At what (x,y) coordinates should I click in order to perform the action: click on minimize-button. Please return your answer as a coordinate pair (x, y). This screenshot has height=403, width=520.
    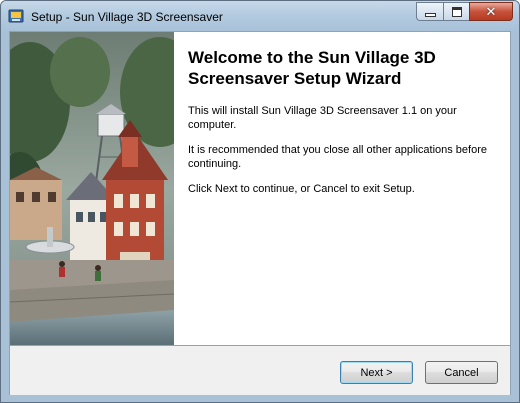
    Looking at the image, I should click on (429, 11).